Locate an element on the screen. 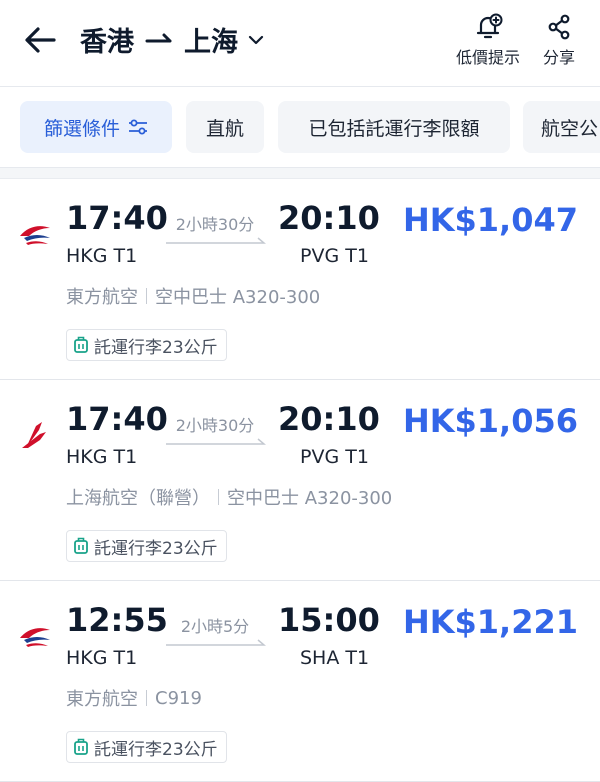 This screenshot has height=782, width=600. flight-price: HK$1,221 is located at coordinates (490, 622).